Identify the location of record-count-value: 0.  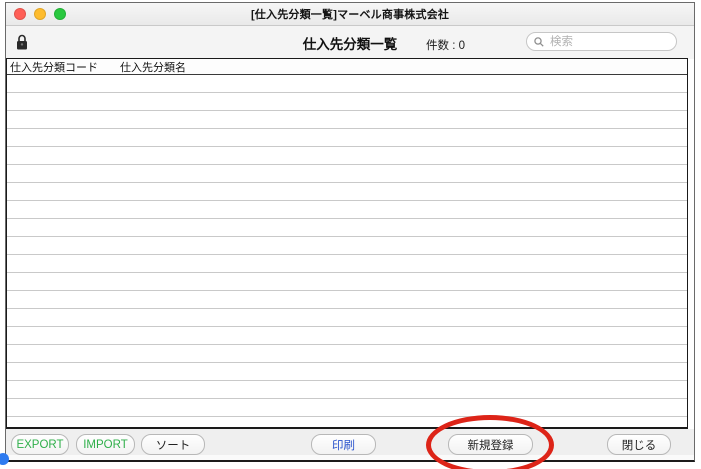
(461, 46).